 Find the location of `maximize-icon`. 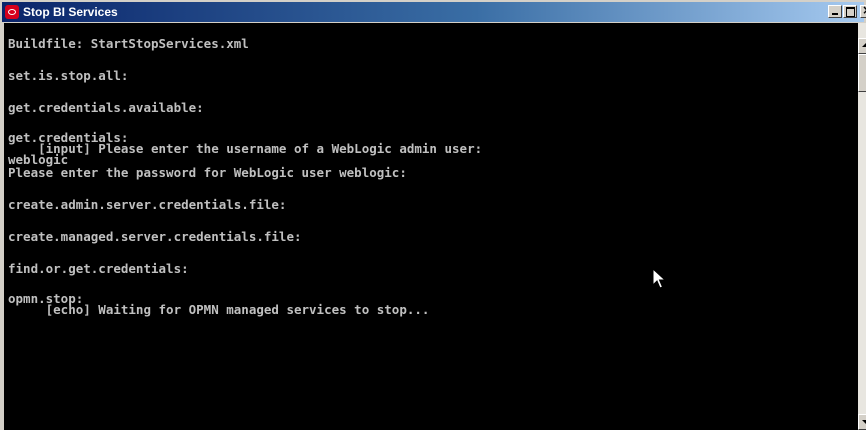

maximize-icon is located at coordinates (850, 12).